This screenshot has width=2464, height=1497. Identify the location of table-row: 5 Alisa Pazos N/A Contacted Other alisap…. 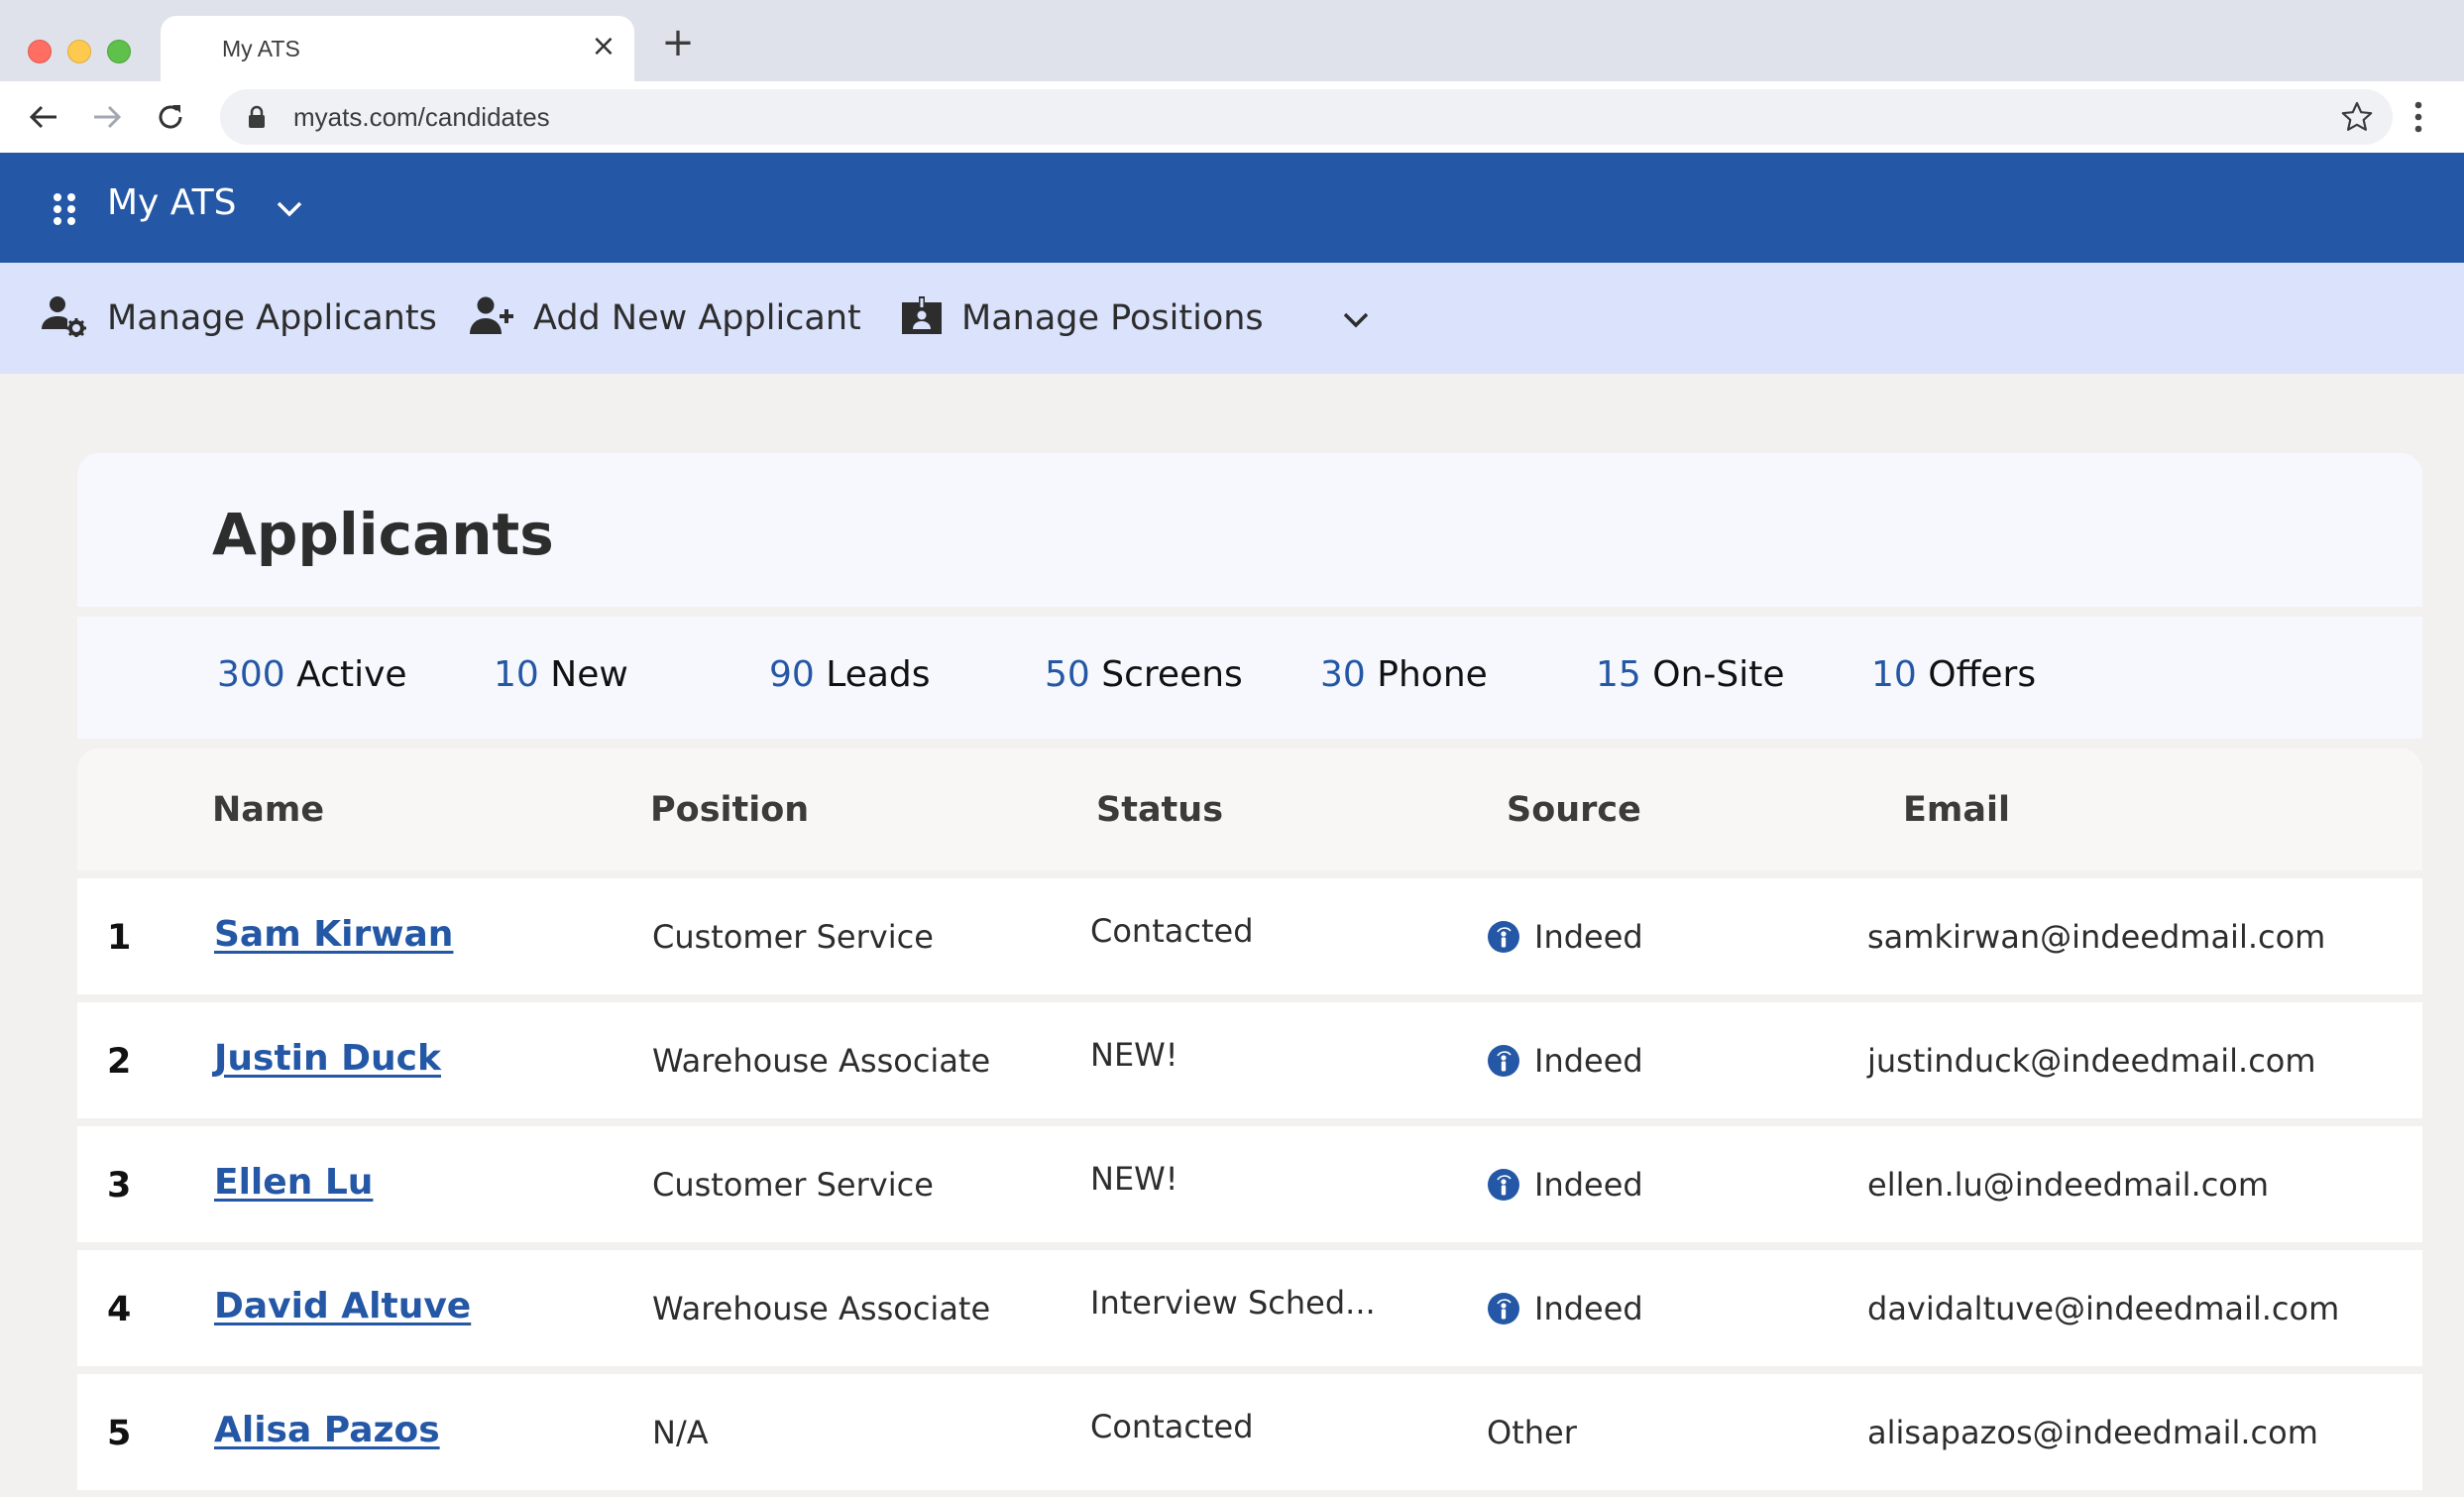
(1249, 1432).